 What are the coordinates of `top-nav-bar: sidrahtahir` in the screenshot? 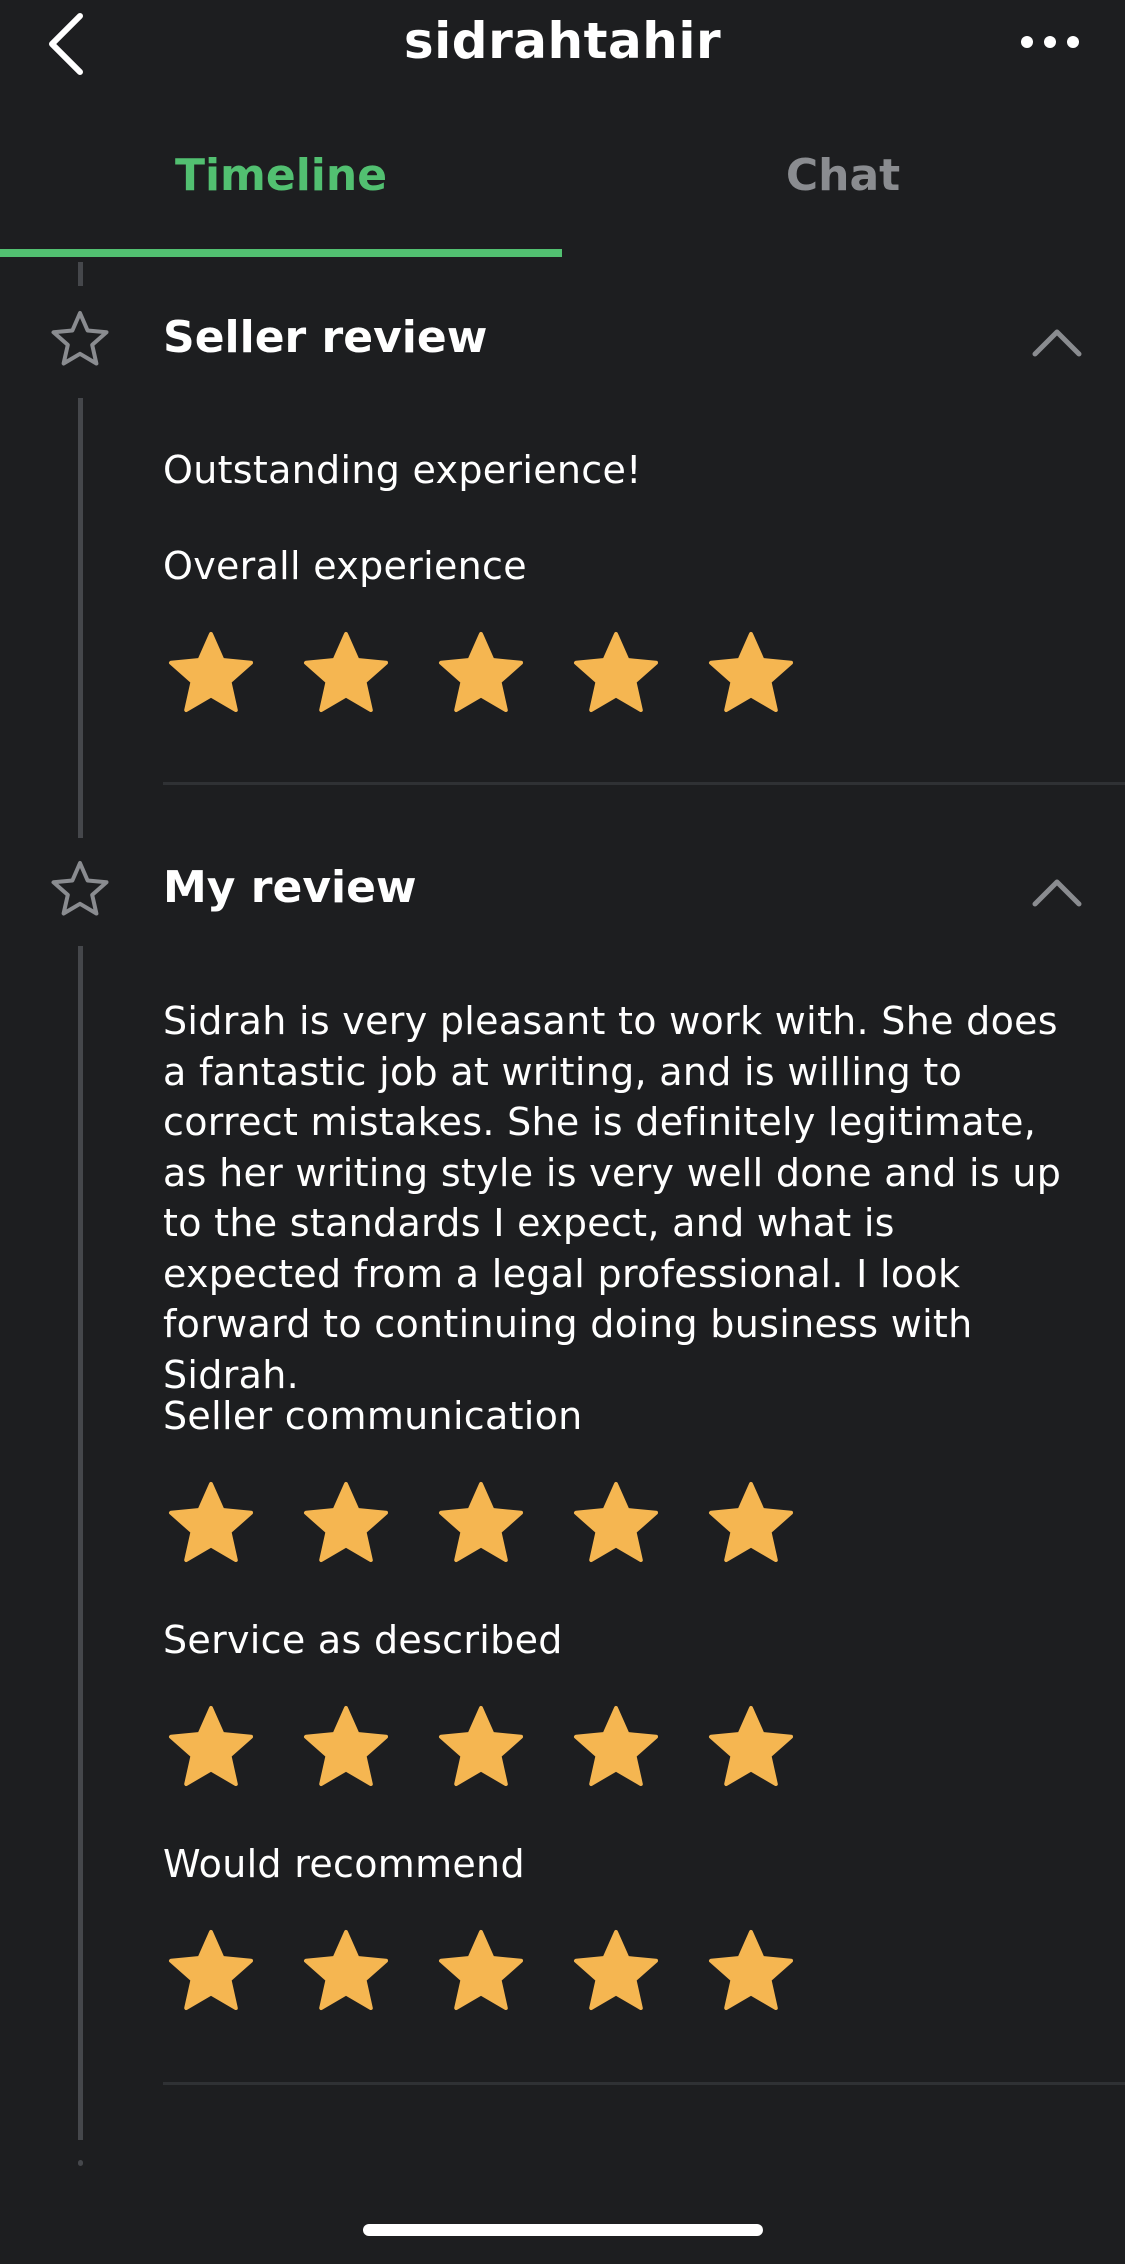 It's located at (562, 44).